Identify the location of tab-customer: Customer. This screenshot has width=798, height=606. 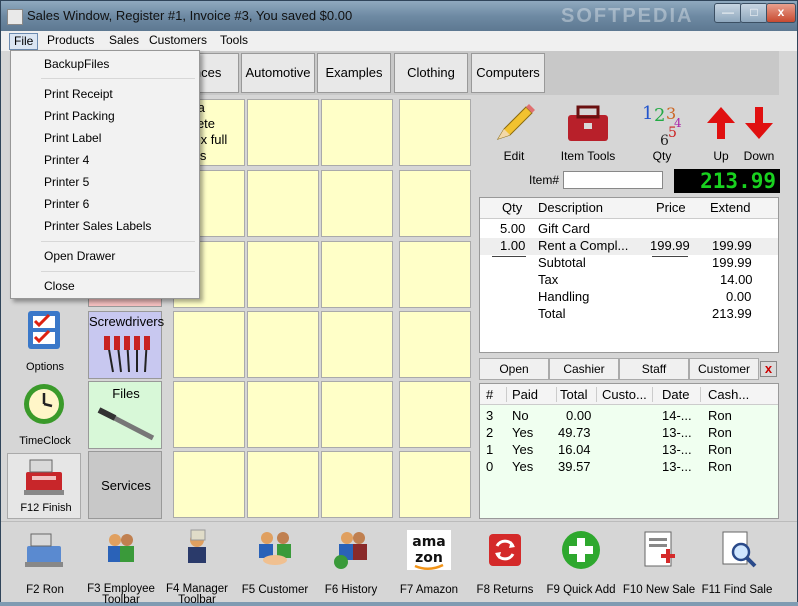
(724, 369).